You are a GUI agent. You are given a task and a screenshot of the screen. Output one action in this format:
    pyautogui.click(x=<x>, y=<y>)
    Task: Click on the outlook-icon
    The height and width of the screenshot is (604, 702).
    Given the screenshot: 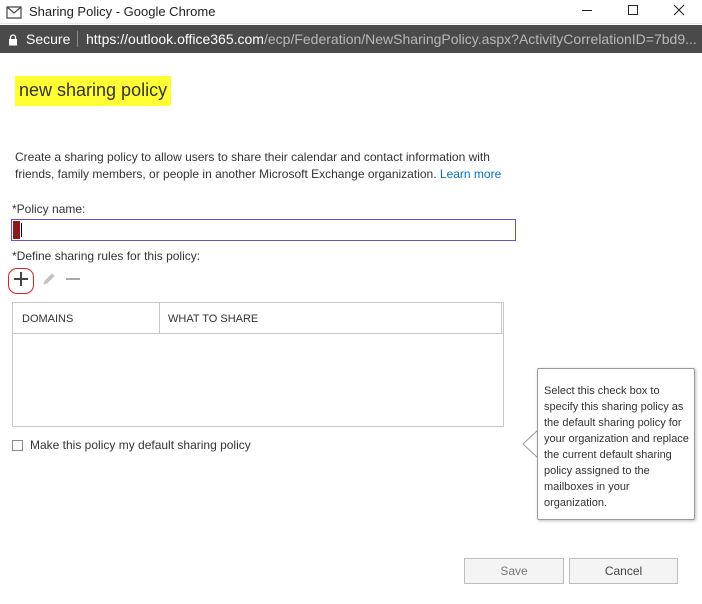 What is the action you would take?
    pyautogui.click(x=14, y=12)
    